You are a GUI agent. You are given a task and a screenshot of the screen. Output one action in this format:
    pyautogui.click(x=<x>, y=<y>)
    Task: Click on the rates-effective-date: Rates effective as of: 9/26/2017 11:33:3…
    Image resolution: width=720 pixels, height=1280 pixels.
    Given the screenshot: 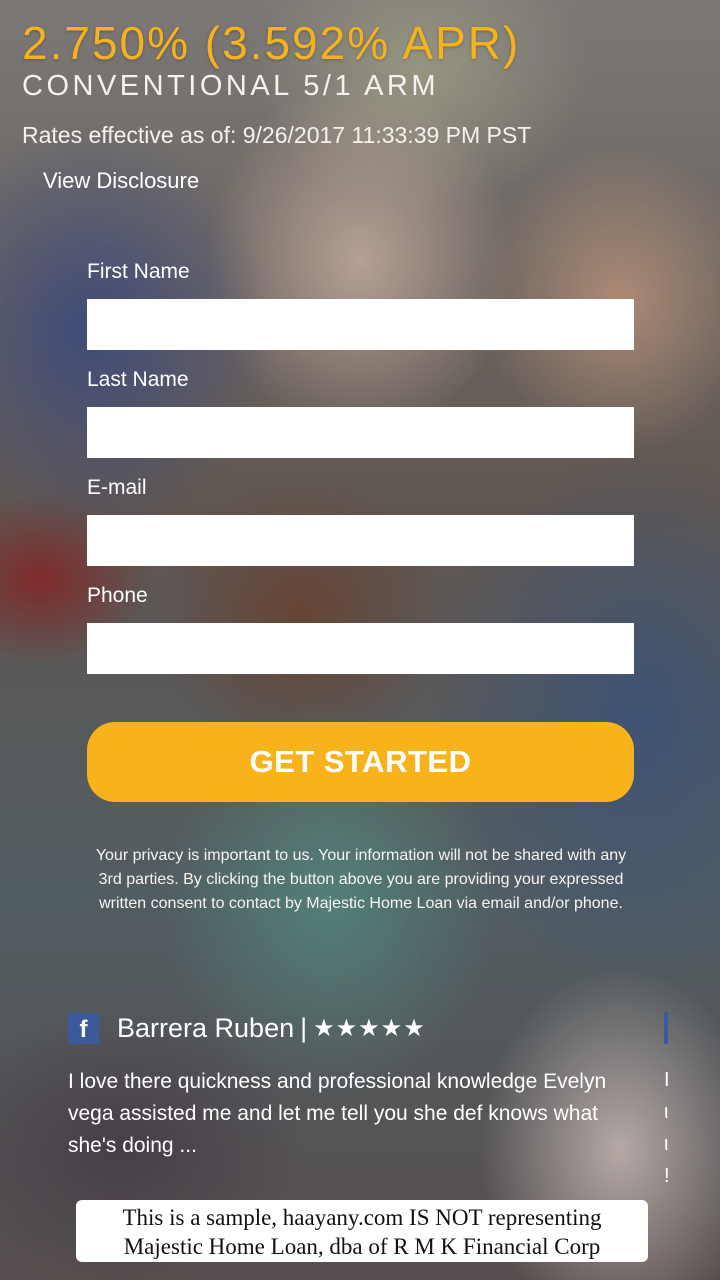 What is the action you would take?
    pyautogui.click(x=277, y=135)
    